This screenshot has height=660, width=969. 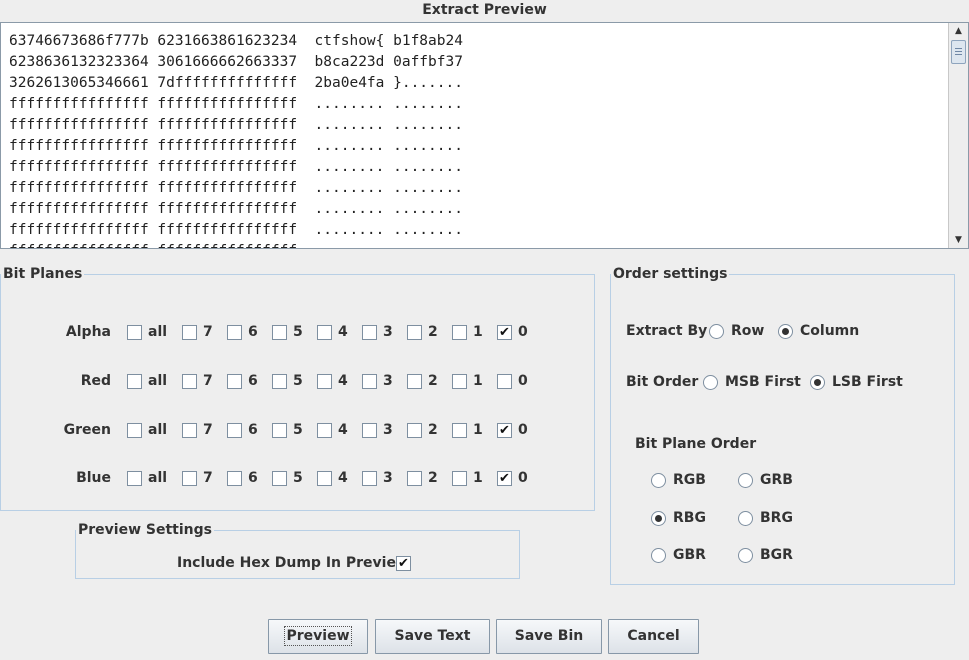 I want to click on green-bit-6-checkbox, so click(x=234, y=430).